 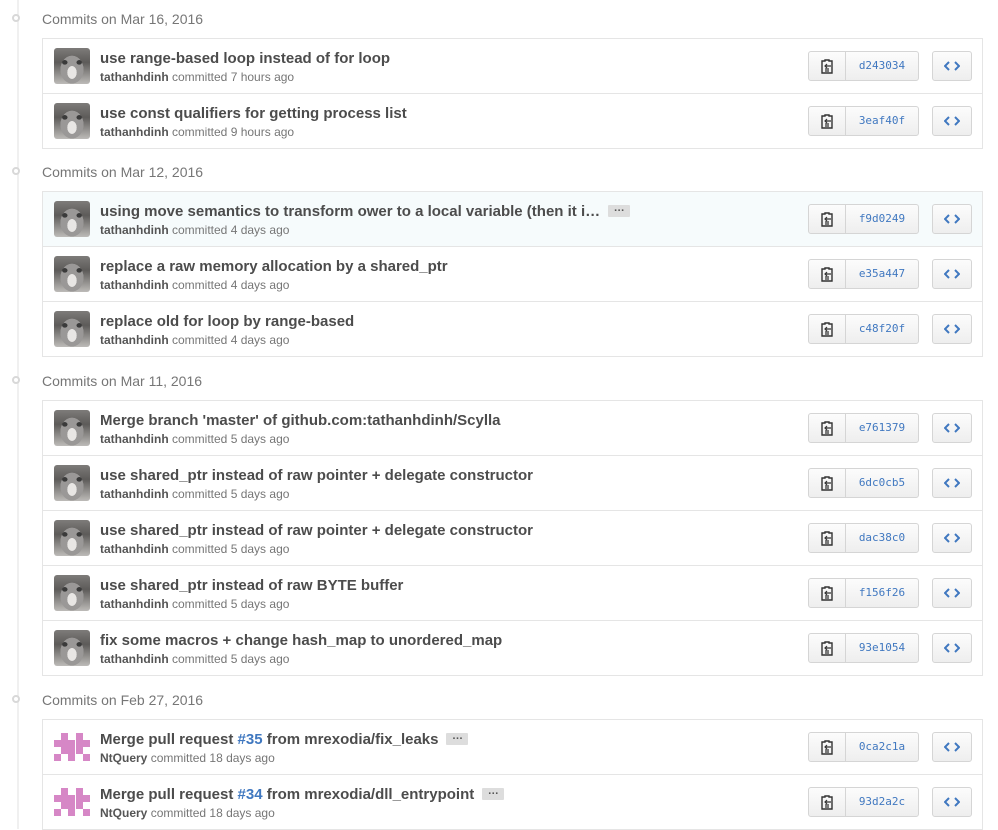 What do you see at coordinates (250, 739) in the screenshot?
I see `pull-request-link: #35` at bounding box center [250, 739].